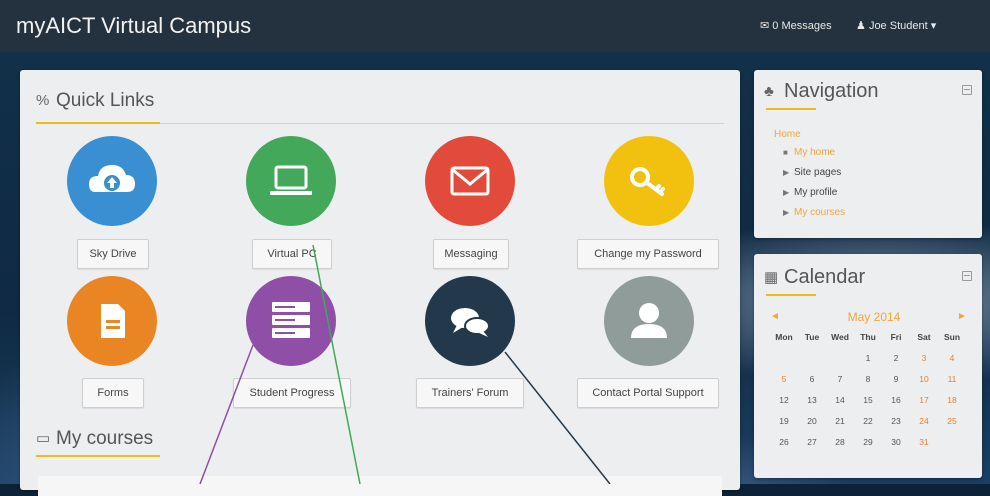  What do you see at coordinates (226, 414) in the screenshot?
I see `callout-line-student-progress` at bounding box center [226, 414].